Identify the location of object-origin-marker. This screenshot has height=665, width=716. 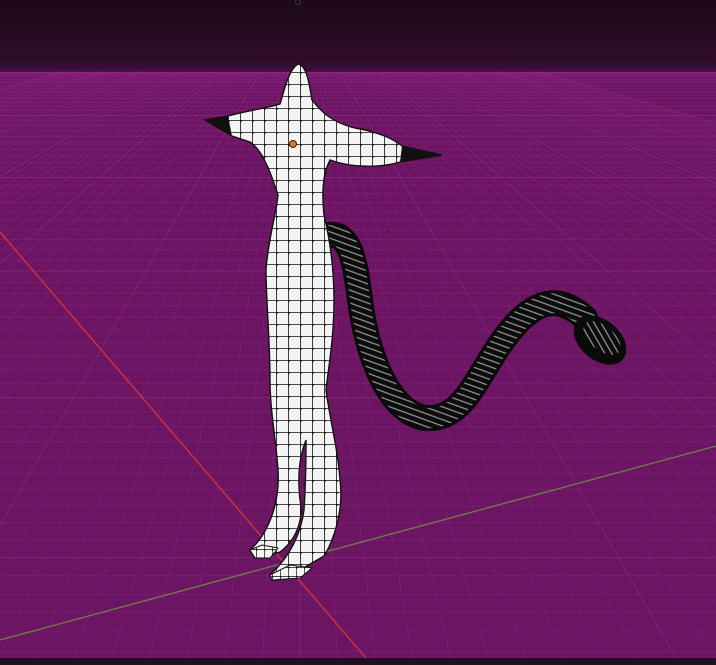
(293, 144).